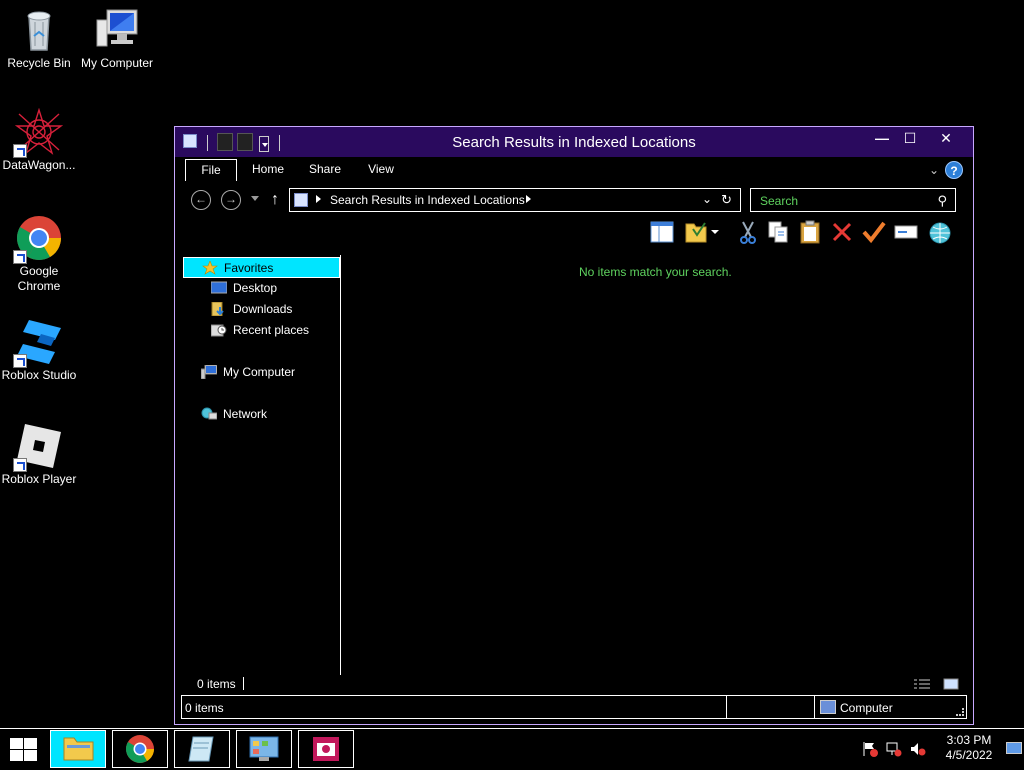 The image size is (1024, 770). What do you see at coordinates (934, 170) in the screenshot?
I see `expand-ribbon-icon: ⌄` at bounding box center [934, 170].